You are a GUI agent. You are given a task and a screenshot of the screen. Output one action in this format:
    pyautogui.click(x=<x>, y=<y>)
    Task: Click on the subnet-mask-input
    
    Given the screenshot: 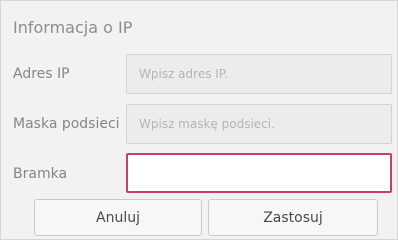 What is the action you would take?
    pyautogui.click(x=259, y=124)
    